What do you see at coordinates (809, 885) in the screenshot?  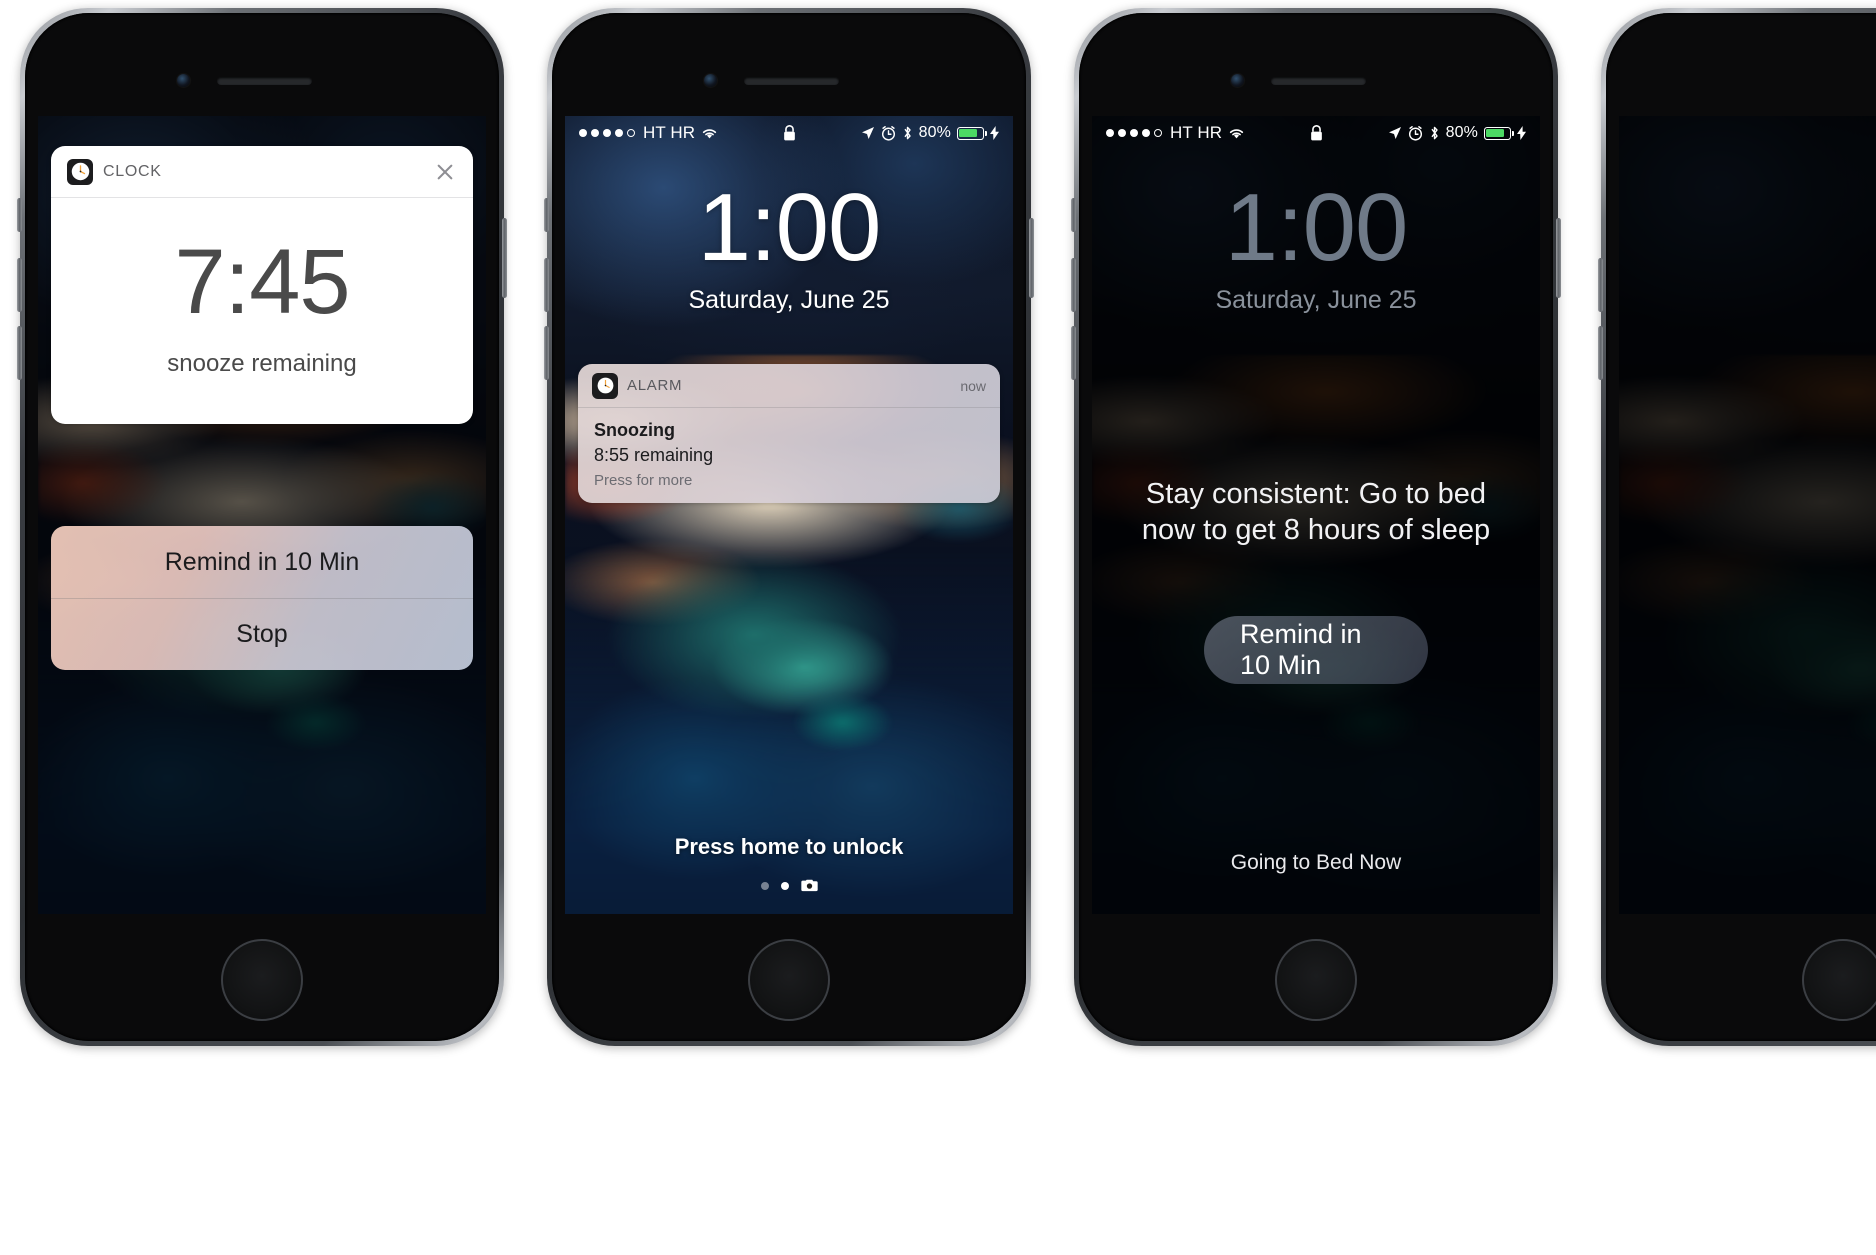 I see `camera-icon` at bounding box center [809, 885].